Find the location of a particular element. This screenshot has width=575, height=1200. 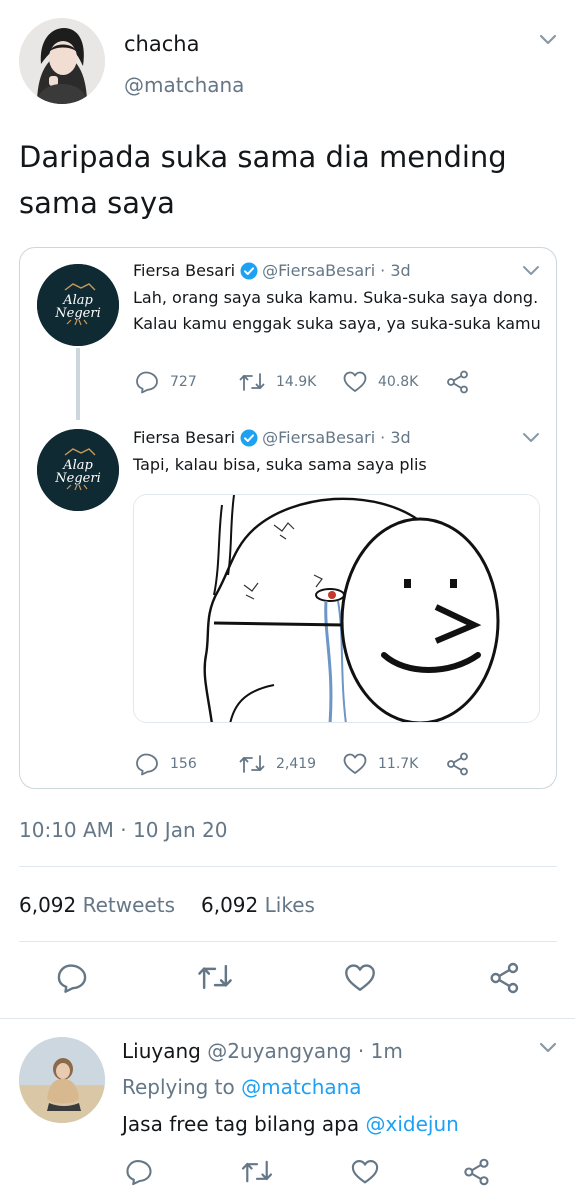

retweet-button: 14.9K is located at coordinates (290, 382).